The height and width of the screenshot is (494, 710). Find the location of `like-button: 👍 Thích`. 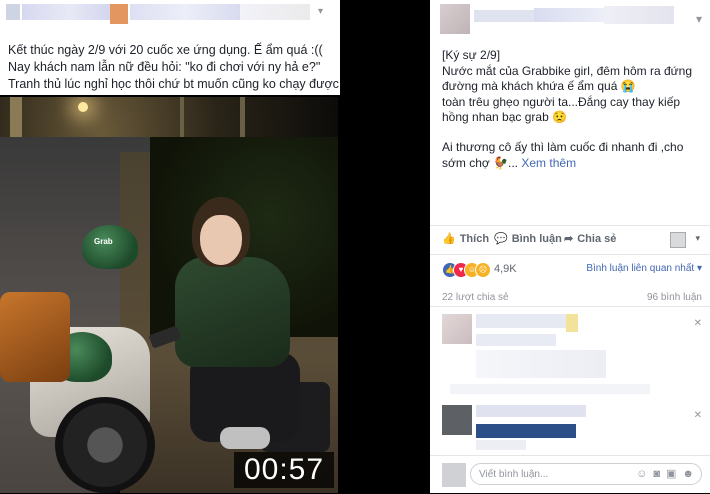

like-button: 👍 Thích is located at coordinates (465, 238).